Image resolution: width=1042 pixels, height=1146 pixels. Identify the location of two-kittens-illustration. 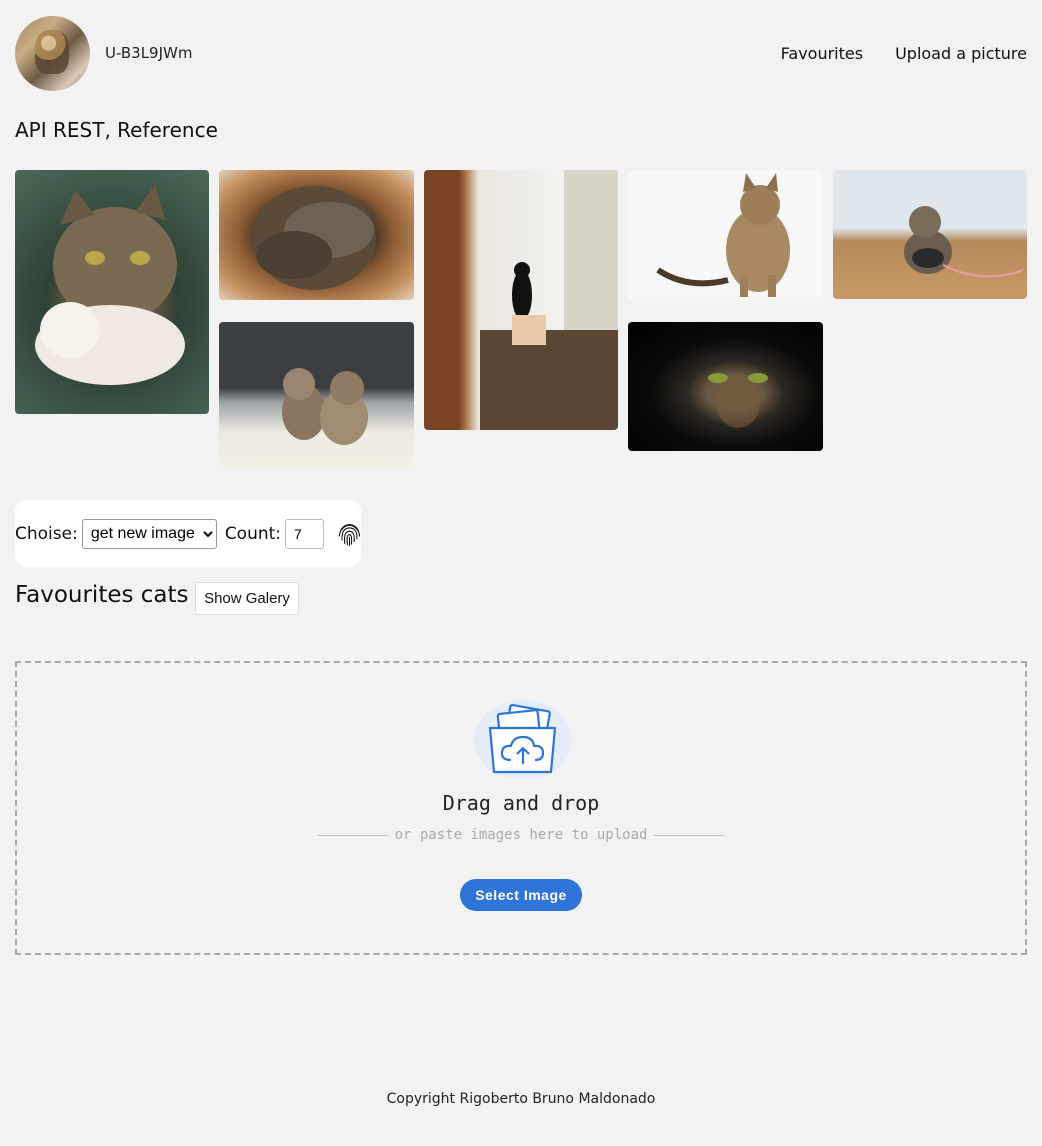
(325, 406).